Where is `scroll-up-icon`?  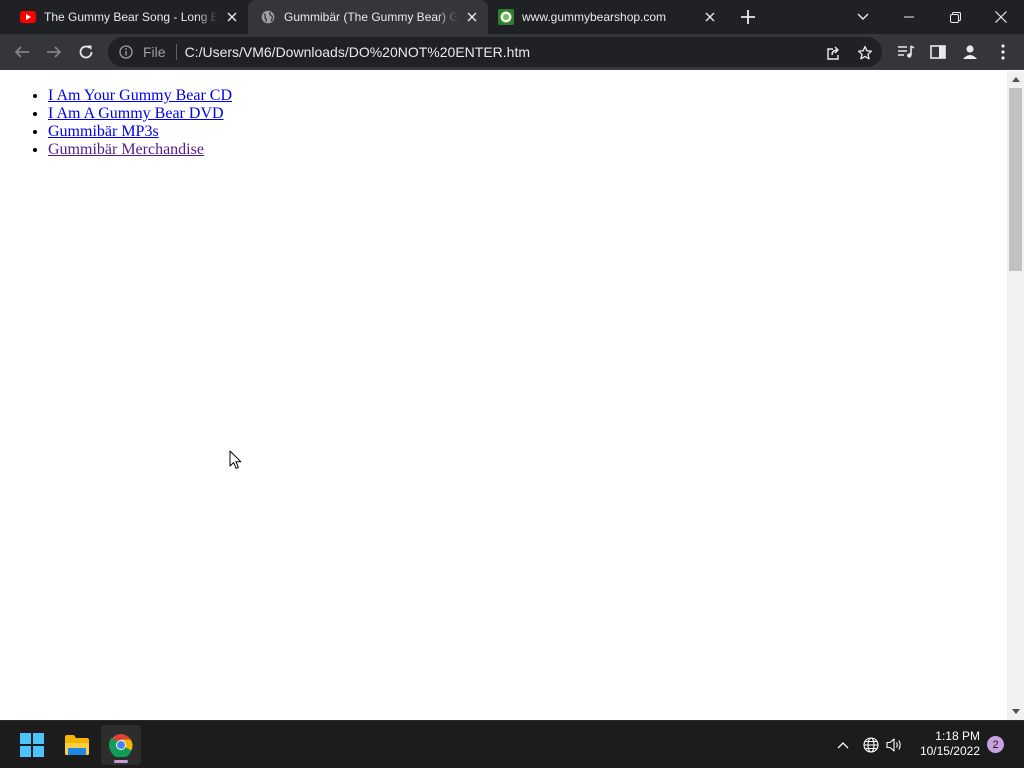 scroll-up-icon is located at coordinates (1015, 79).